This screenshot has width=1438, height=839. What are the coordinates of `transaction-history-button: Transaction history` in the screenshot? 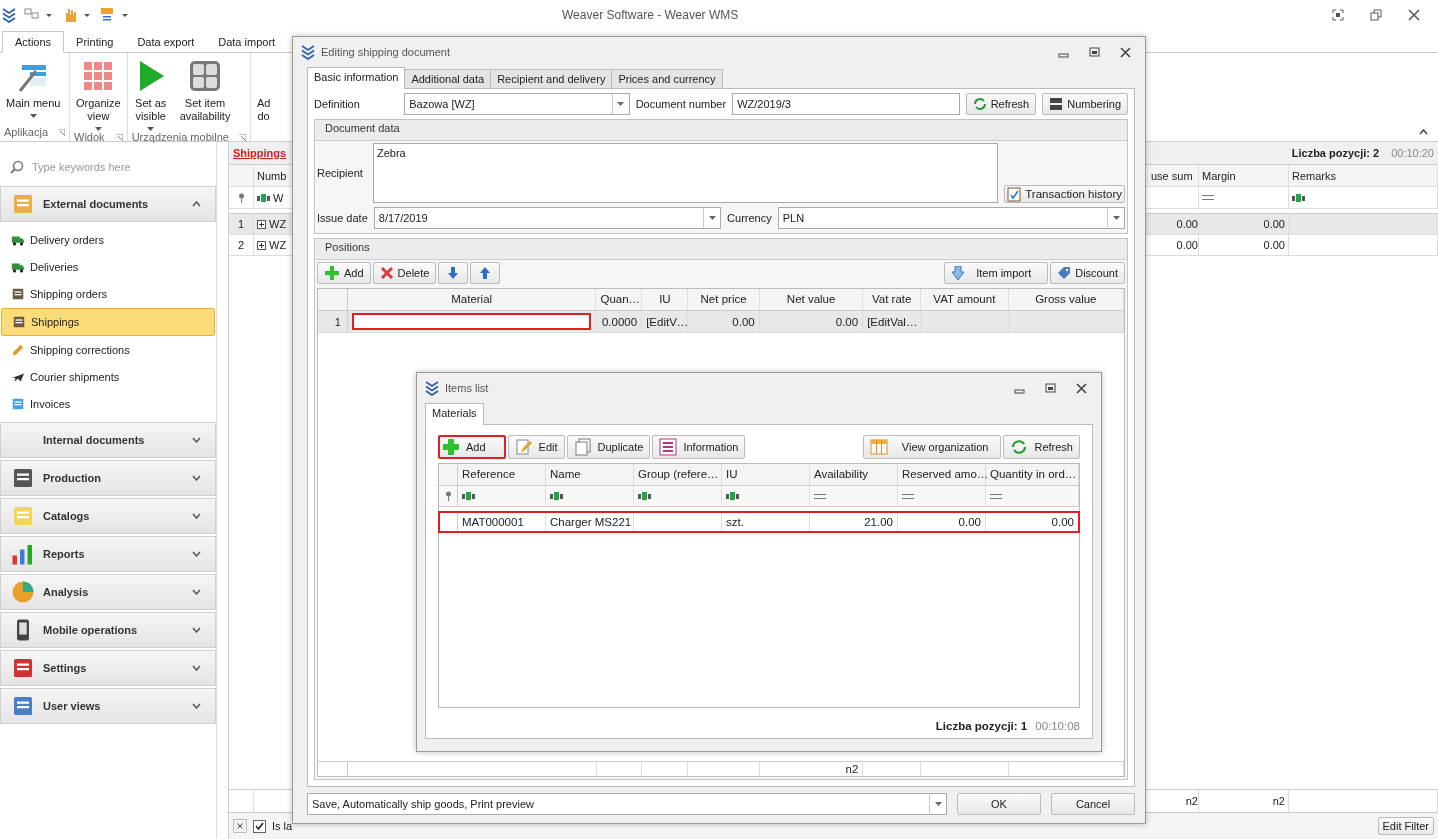 It's located at (1064, 194).